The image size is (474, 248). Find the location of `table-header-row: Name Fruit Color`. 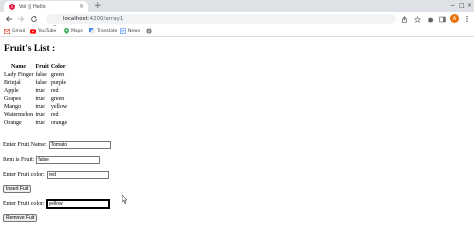

table-header-row: Name Fruit Color is located at coordinates (35, 67).